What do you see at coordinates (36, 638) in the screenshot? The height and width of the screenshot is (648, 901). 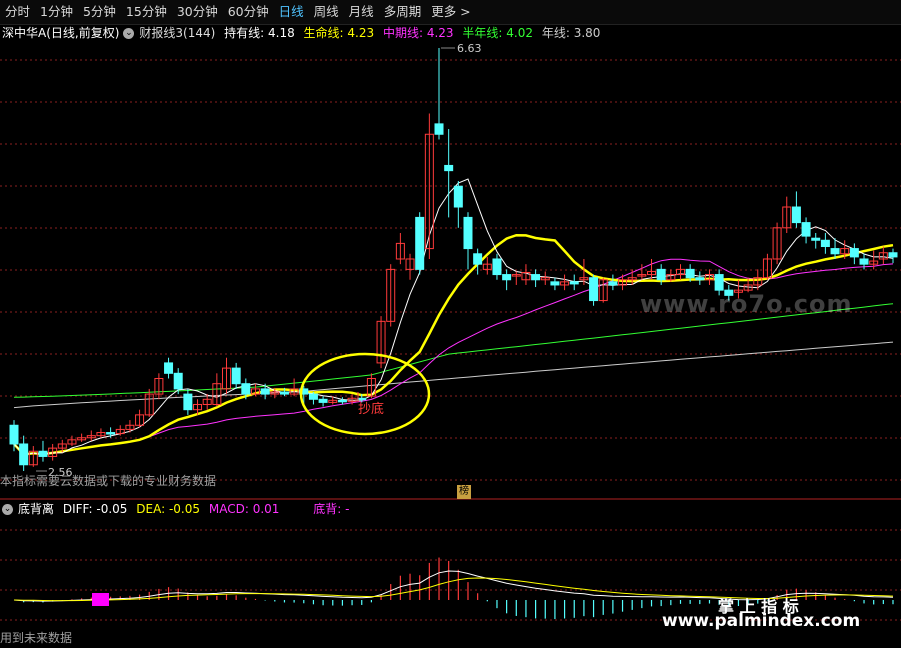 I see `future-data-notice: 用到未来数据` at bounding box center [36, 638].